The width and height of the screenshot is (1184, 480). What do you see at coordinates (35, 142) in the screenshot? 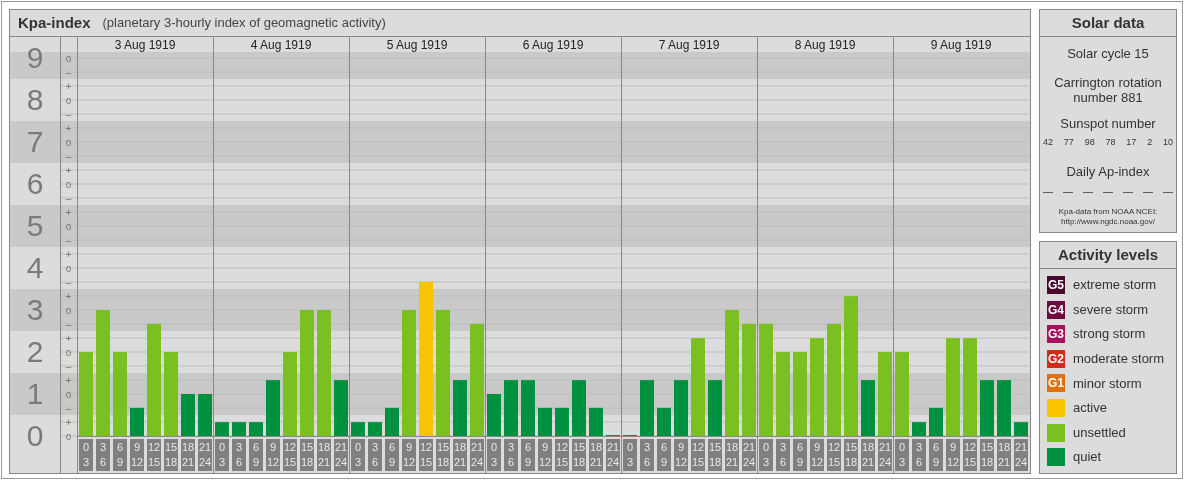
I see `axis-label: 7` at bounding box center [35, 142].